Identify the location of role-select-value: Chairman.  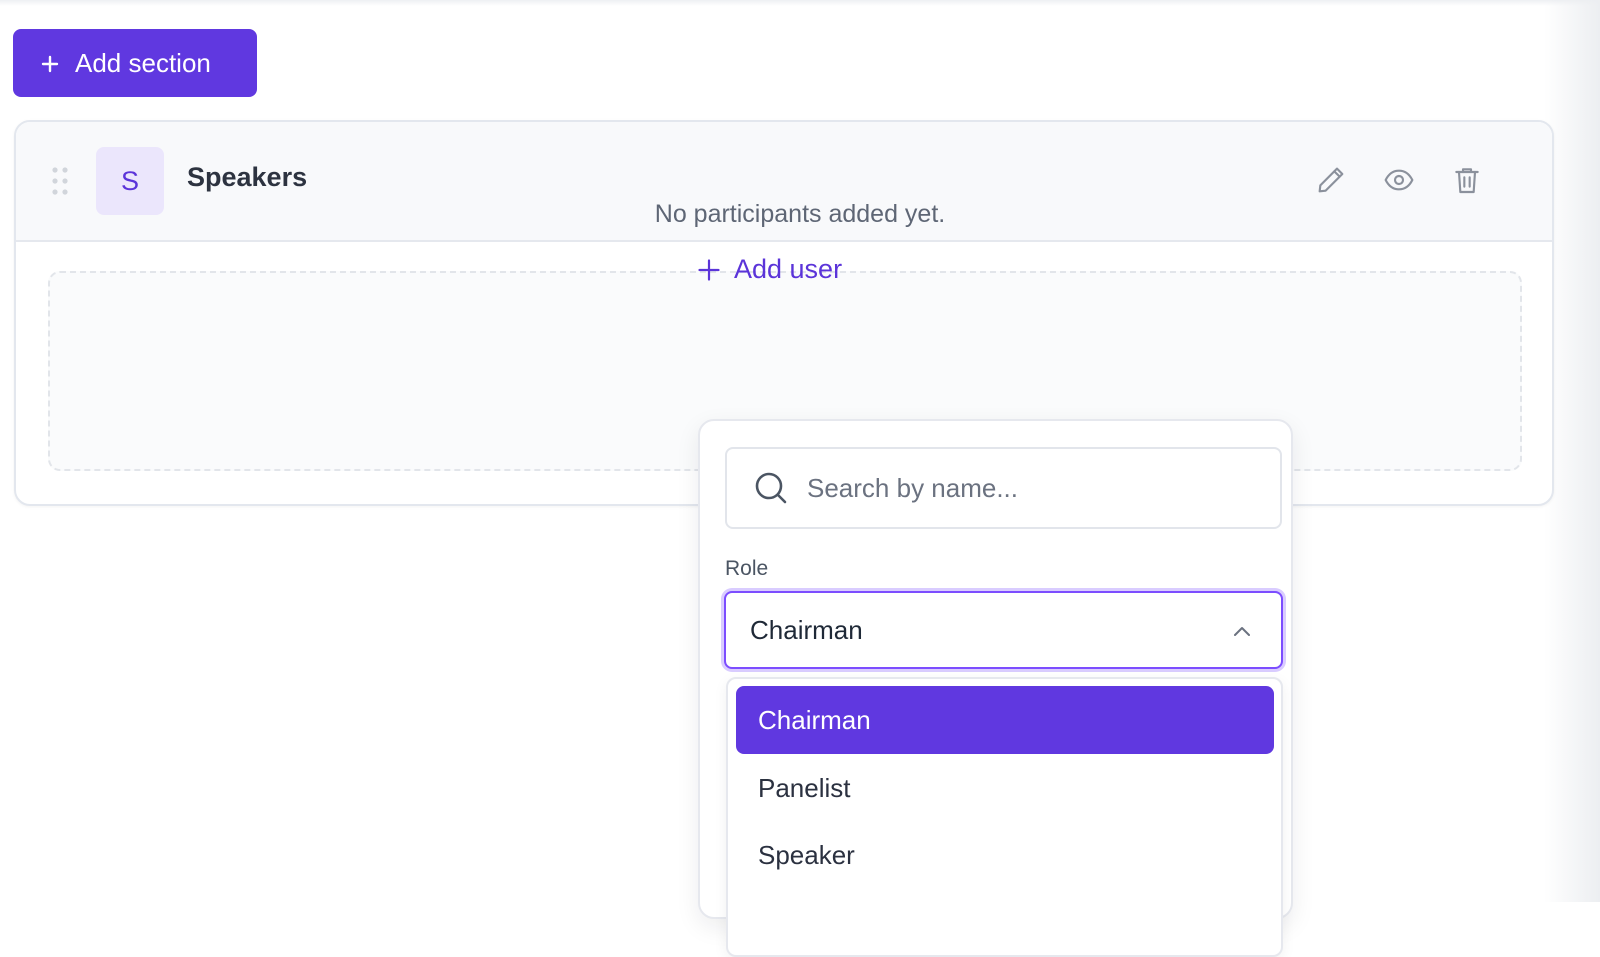
(806, 629).